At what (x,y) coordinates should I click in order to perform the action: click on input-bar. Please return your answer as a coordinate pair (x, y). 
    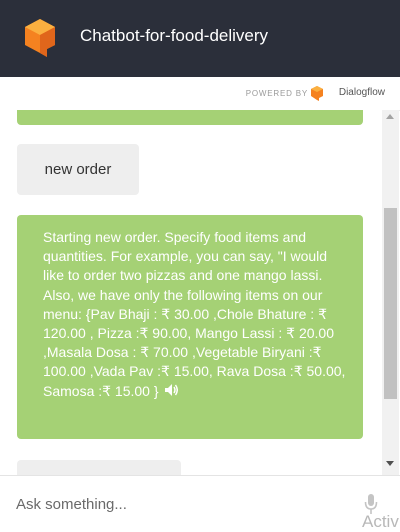
    Looking at the image, I should click on (200, 503).